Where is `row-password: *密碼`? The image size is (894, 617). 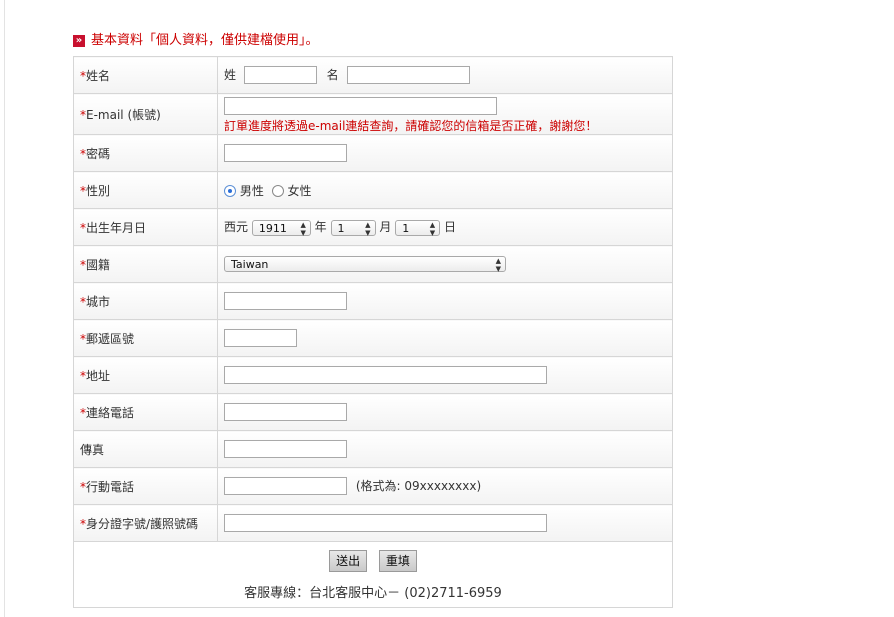 row-password: *密碼 is located at coordinates (373, 153).